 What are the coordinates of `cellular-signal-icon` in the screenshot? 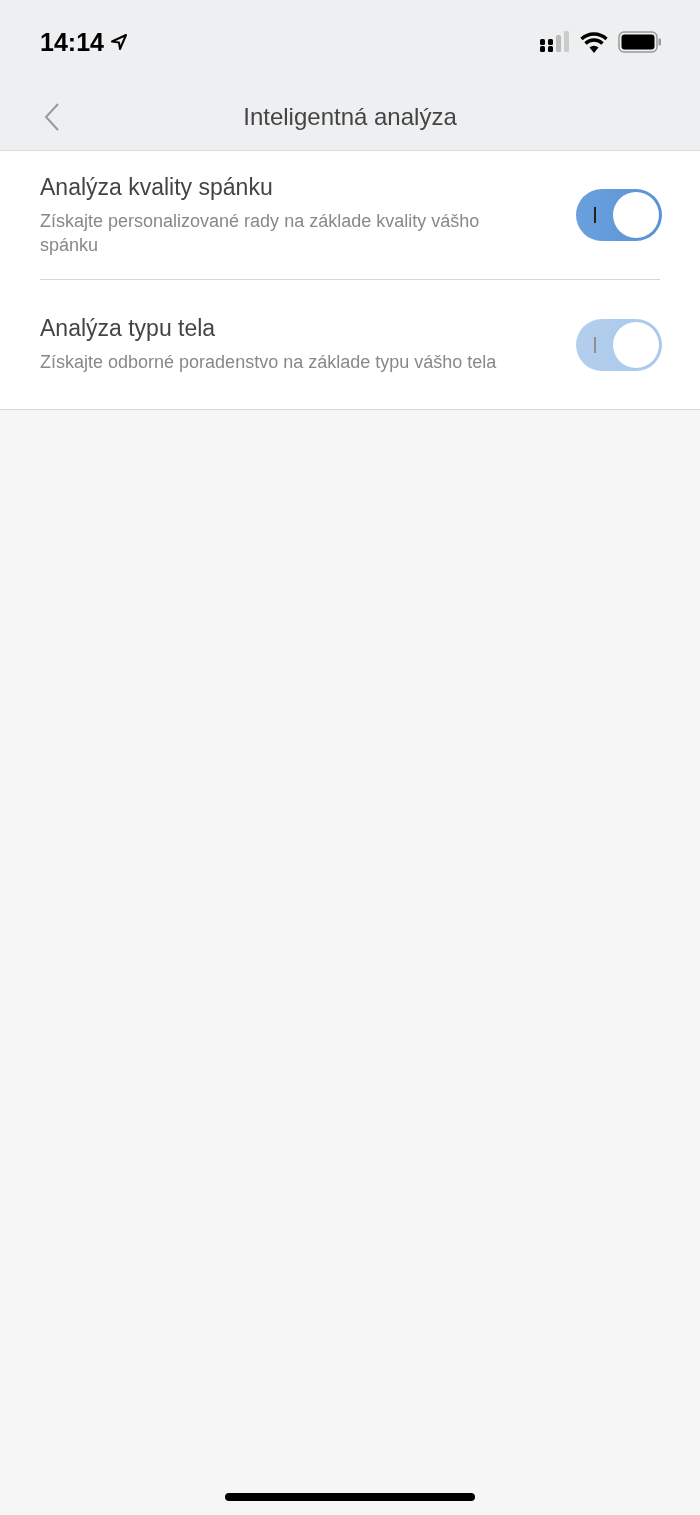 It's located at (555, 42).